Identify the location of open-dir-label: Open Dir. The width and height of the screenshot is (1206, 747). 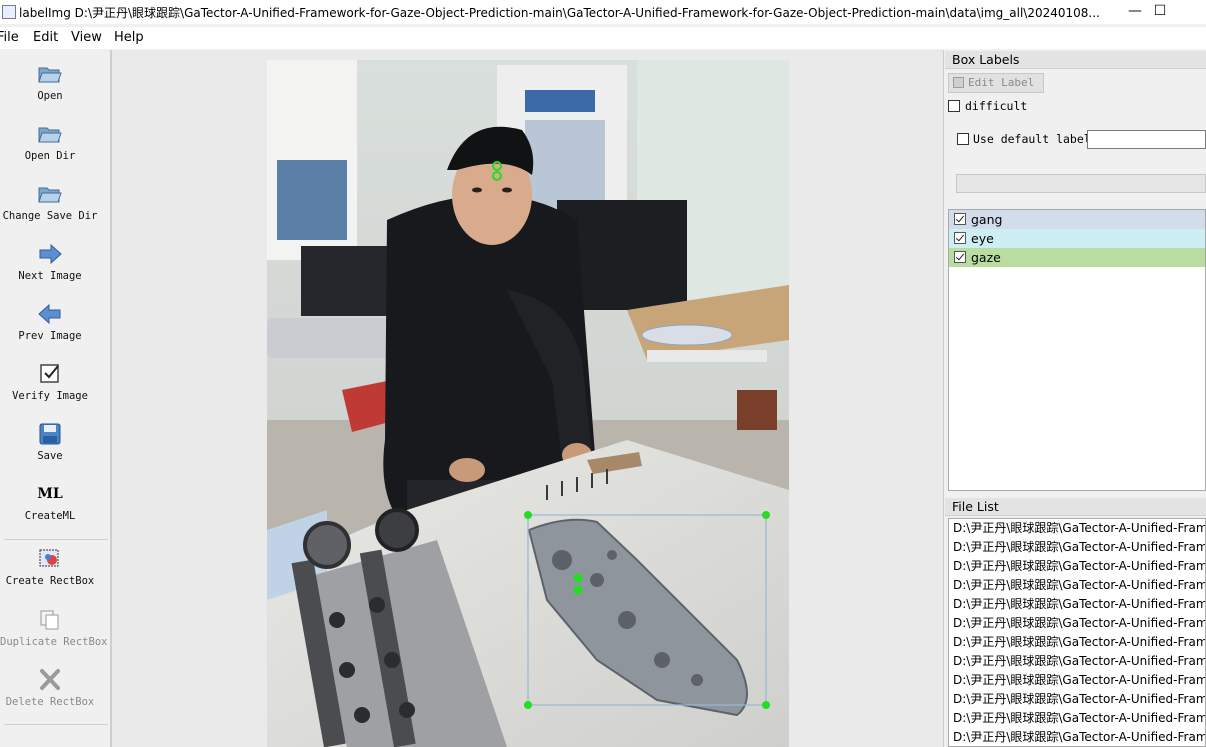
(50, 156).